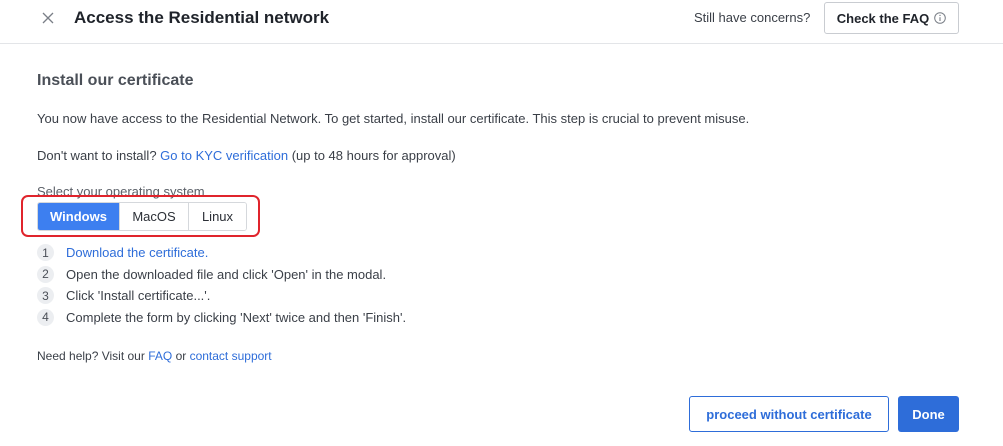 This screenshot has width=1003, height=446. I want to click on os-option-windows: Windows, so click(78, 216).